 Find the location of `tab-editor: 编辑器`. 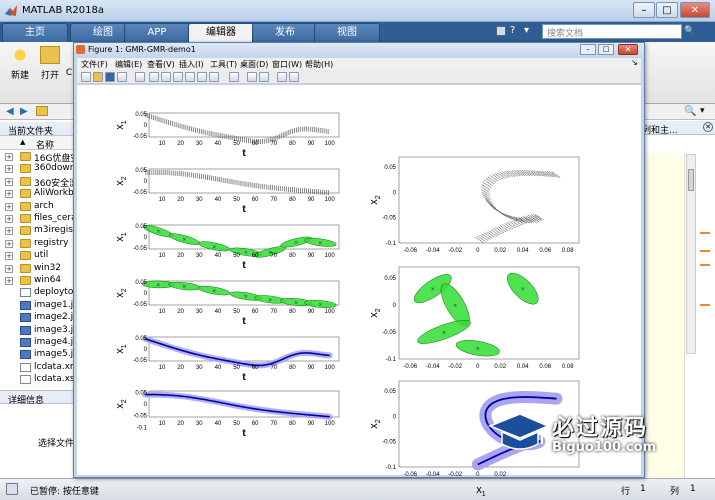

tab-editor: 编辑器 is located at coordinates (221, 32).